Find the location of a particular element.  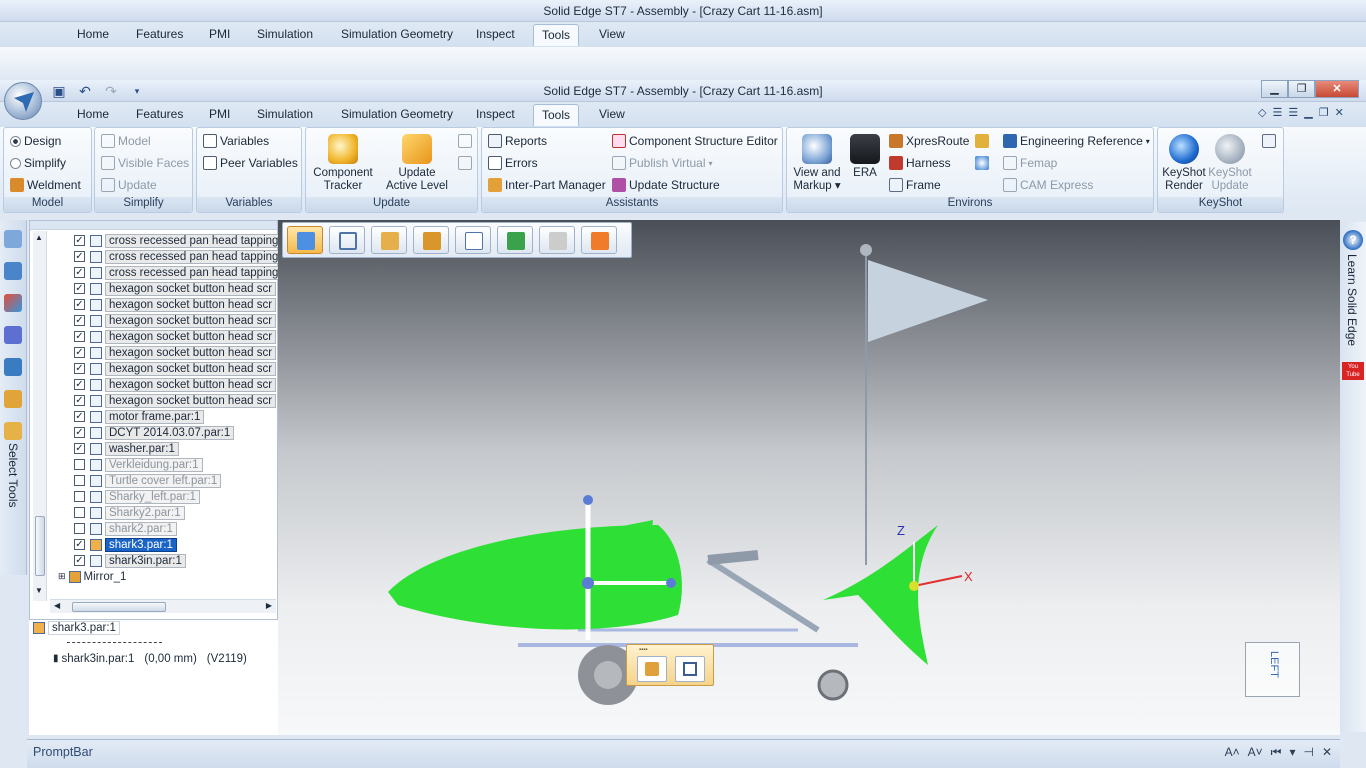

era-button: ERA is located at coordinates (865, 157).